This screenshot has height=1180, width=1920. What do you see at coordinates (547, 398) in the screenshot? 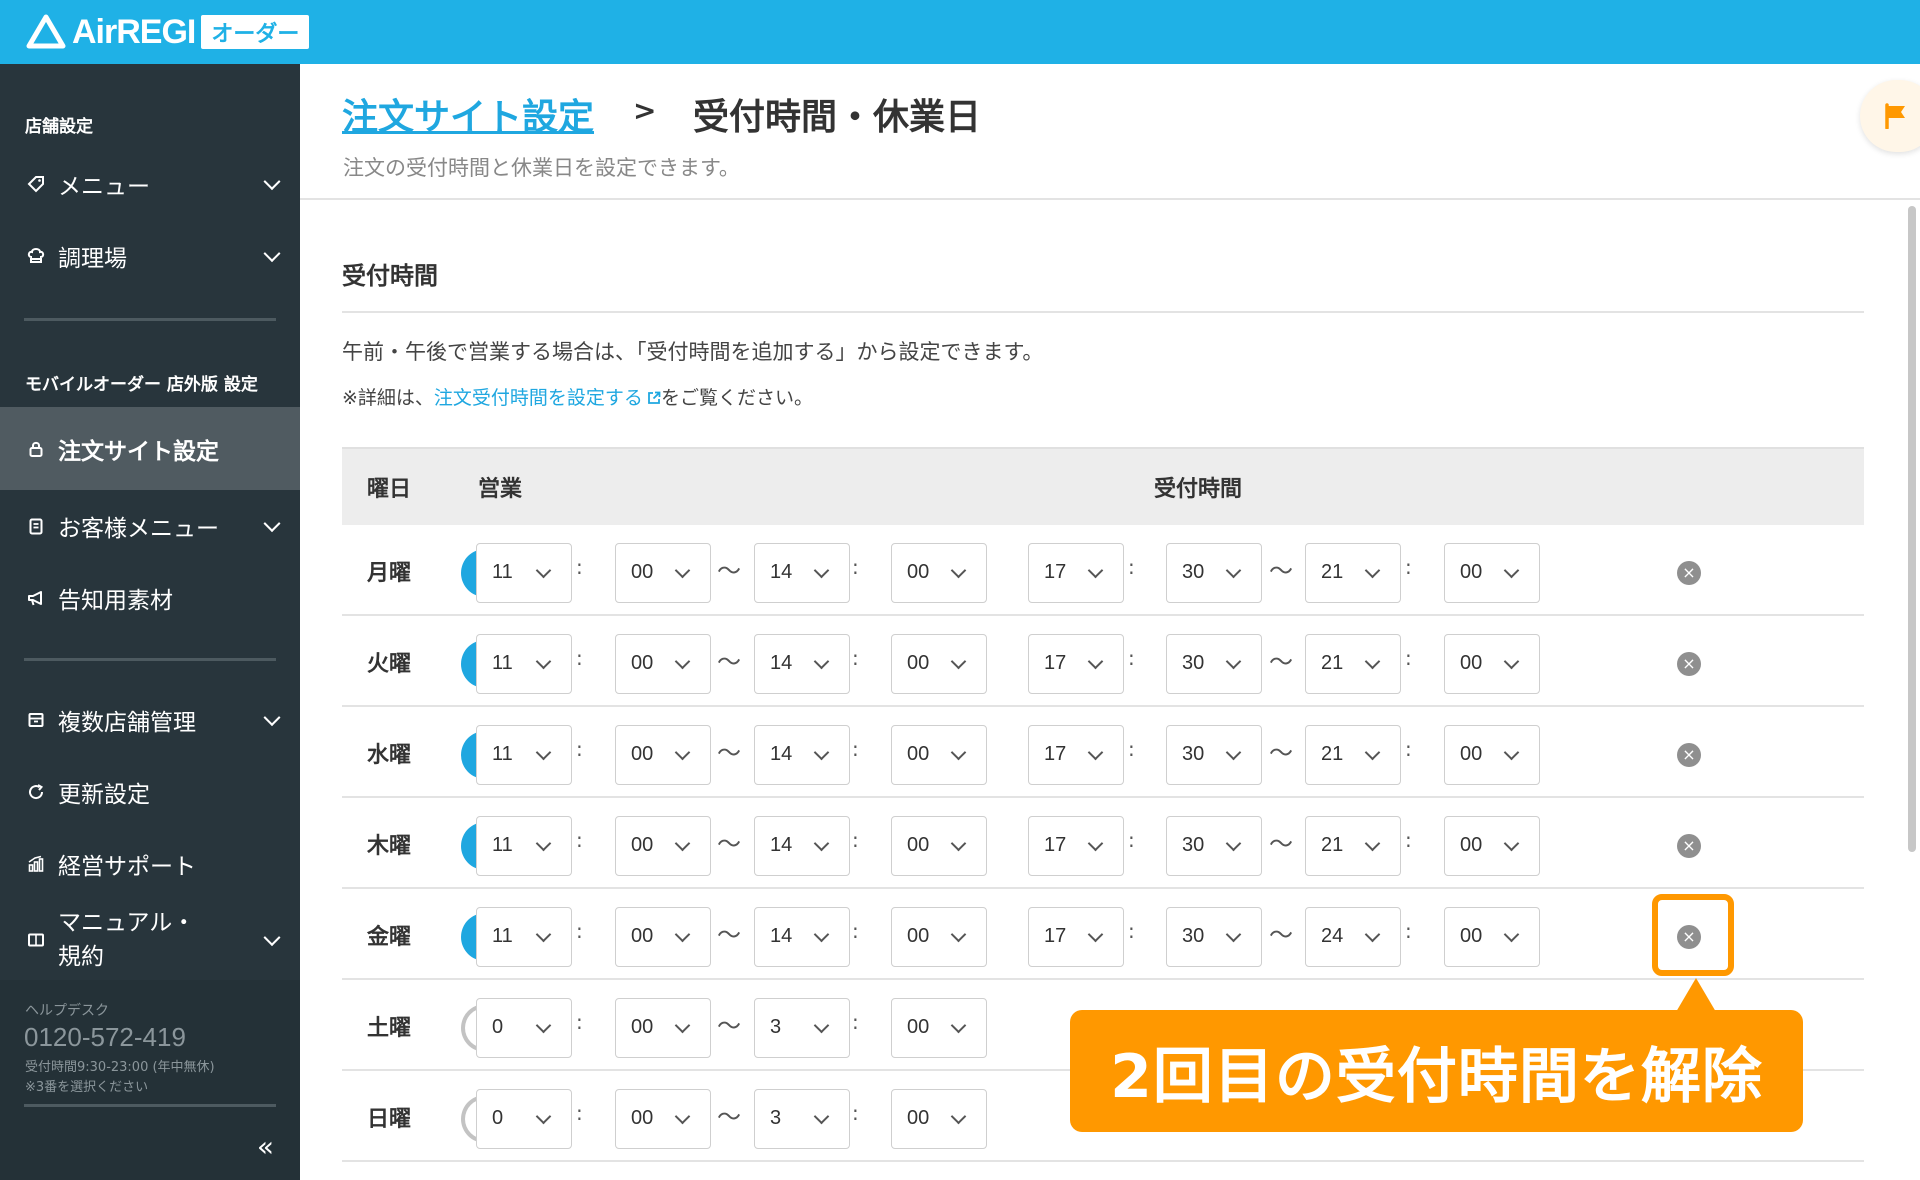
I see `help-link: 注文受付時間を設定する` at bounding box center [547, 398].